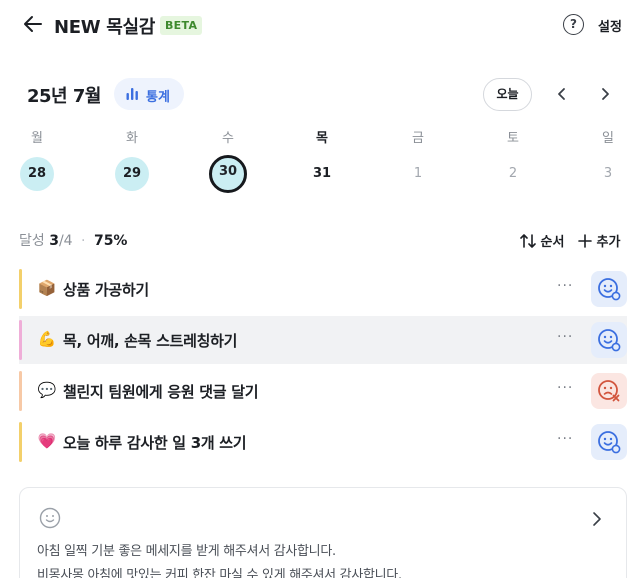 The width and height of the screenshot is (640, 578). I want to click on help-icon: ?, so click(573, 24).